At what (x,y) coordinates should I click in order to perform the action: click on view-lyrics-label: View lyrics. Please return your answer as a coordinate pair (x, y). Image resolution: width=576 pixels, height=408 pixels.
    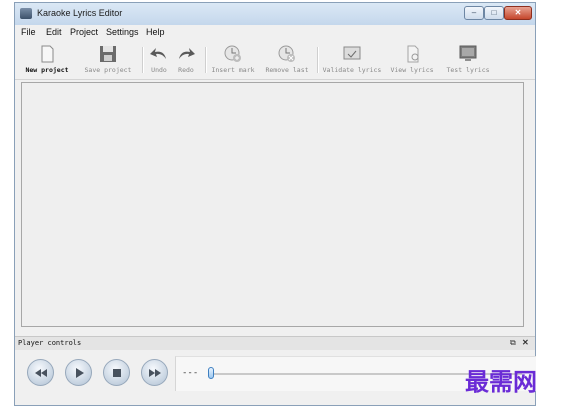
    Looking at the image, I should click on (412, 70).